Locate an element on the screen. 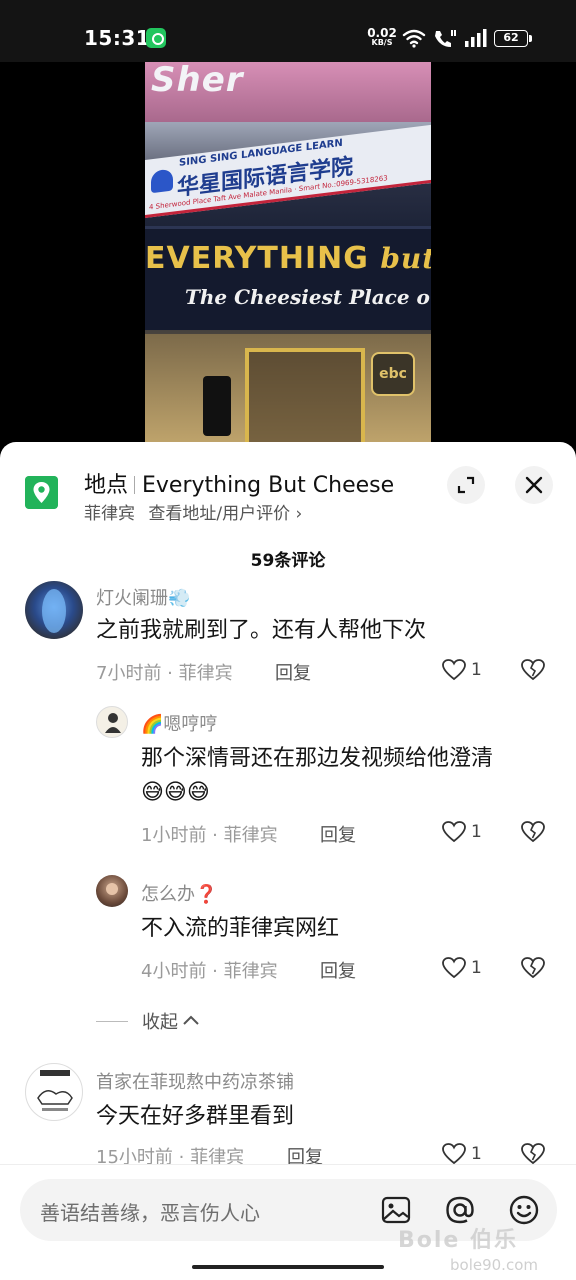 The height and width of the screenshot is (1280, 576). place-header: 地点 Everything But Cheese 菲律宾 查看地址/用户评价 › is located at coordinates (288, 490).